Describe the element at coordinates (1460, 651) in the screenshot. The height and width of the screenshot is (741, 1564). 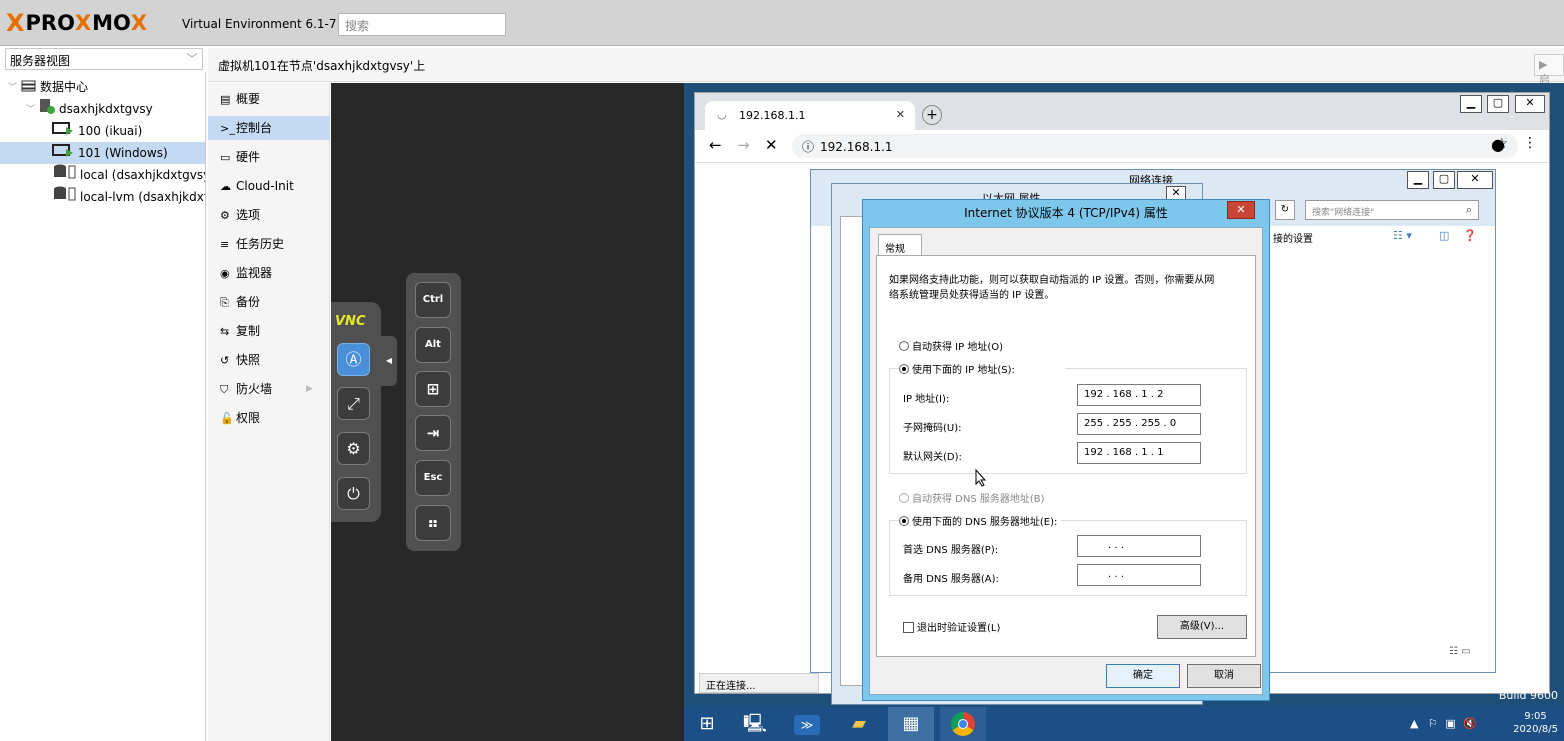
I see `details-view-icon: ☷ ▭` at that location.